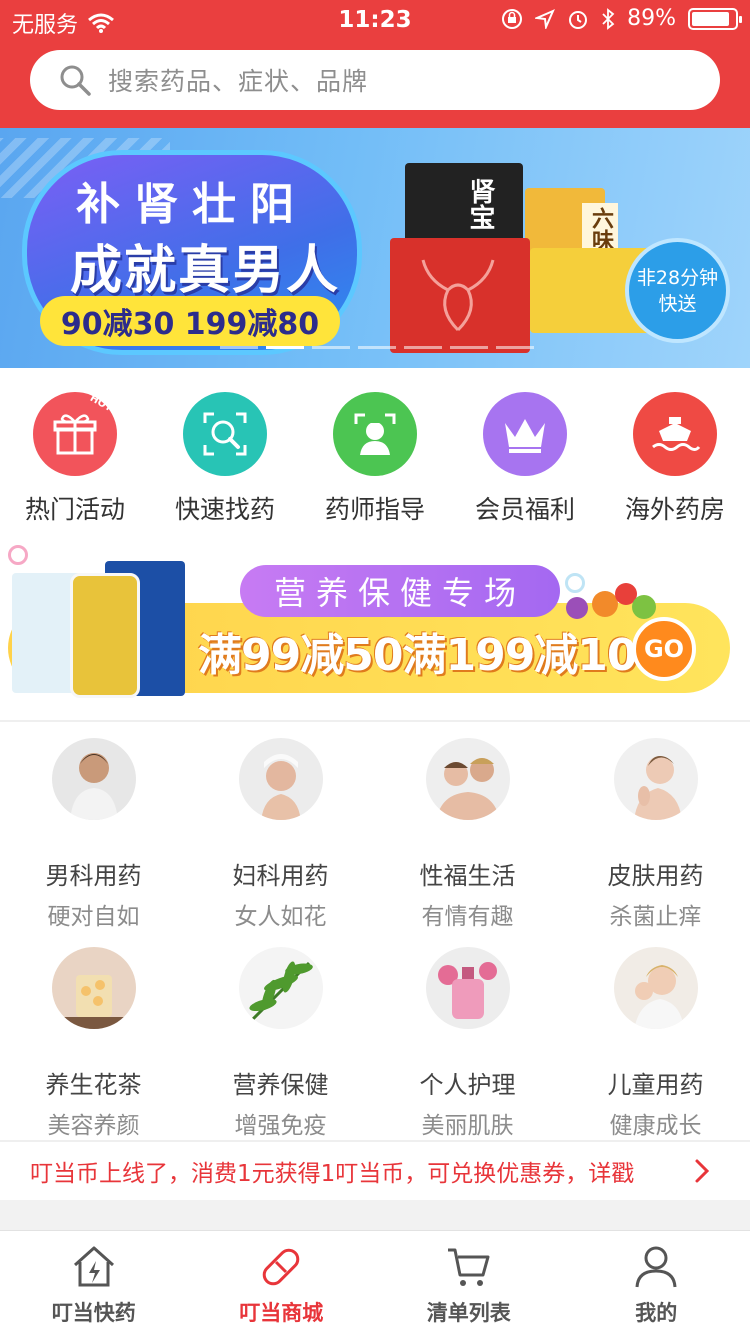 Image resolution: width=750 pixels, height=1334 pixels. I want to click on tab-label: 清单列表, so click(468, 1313).